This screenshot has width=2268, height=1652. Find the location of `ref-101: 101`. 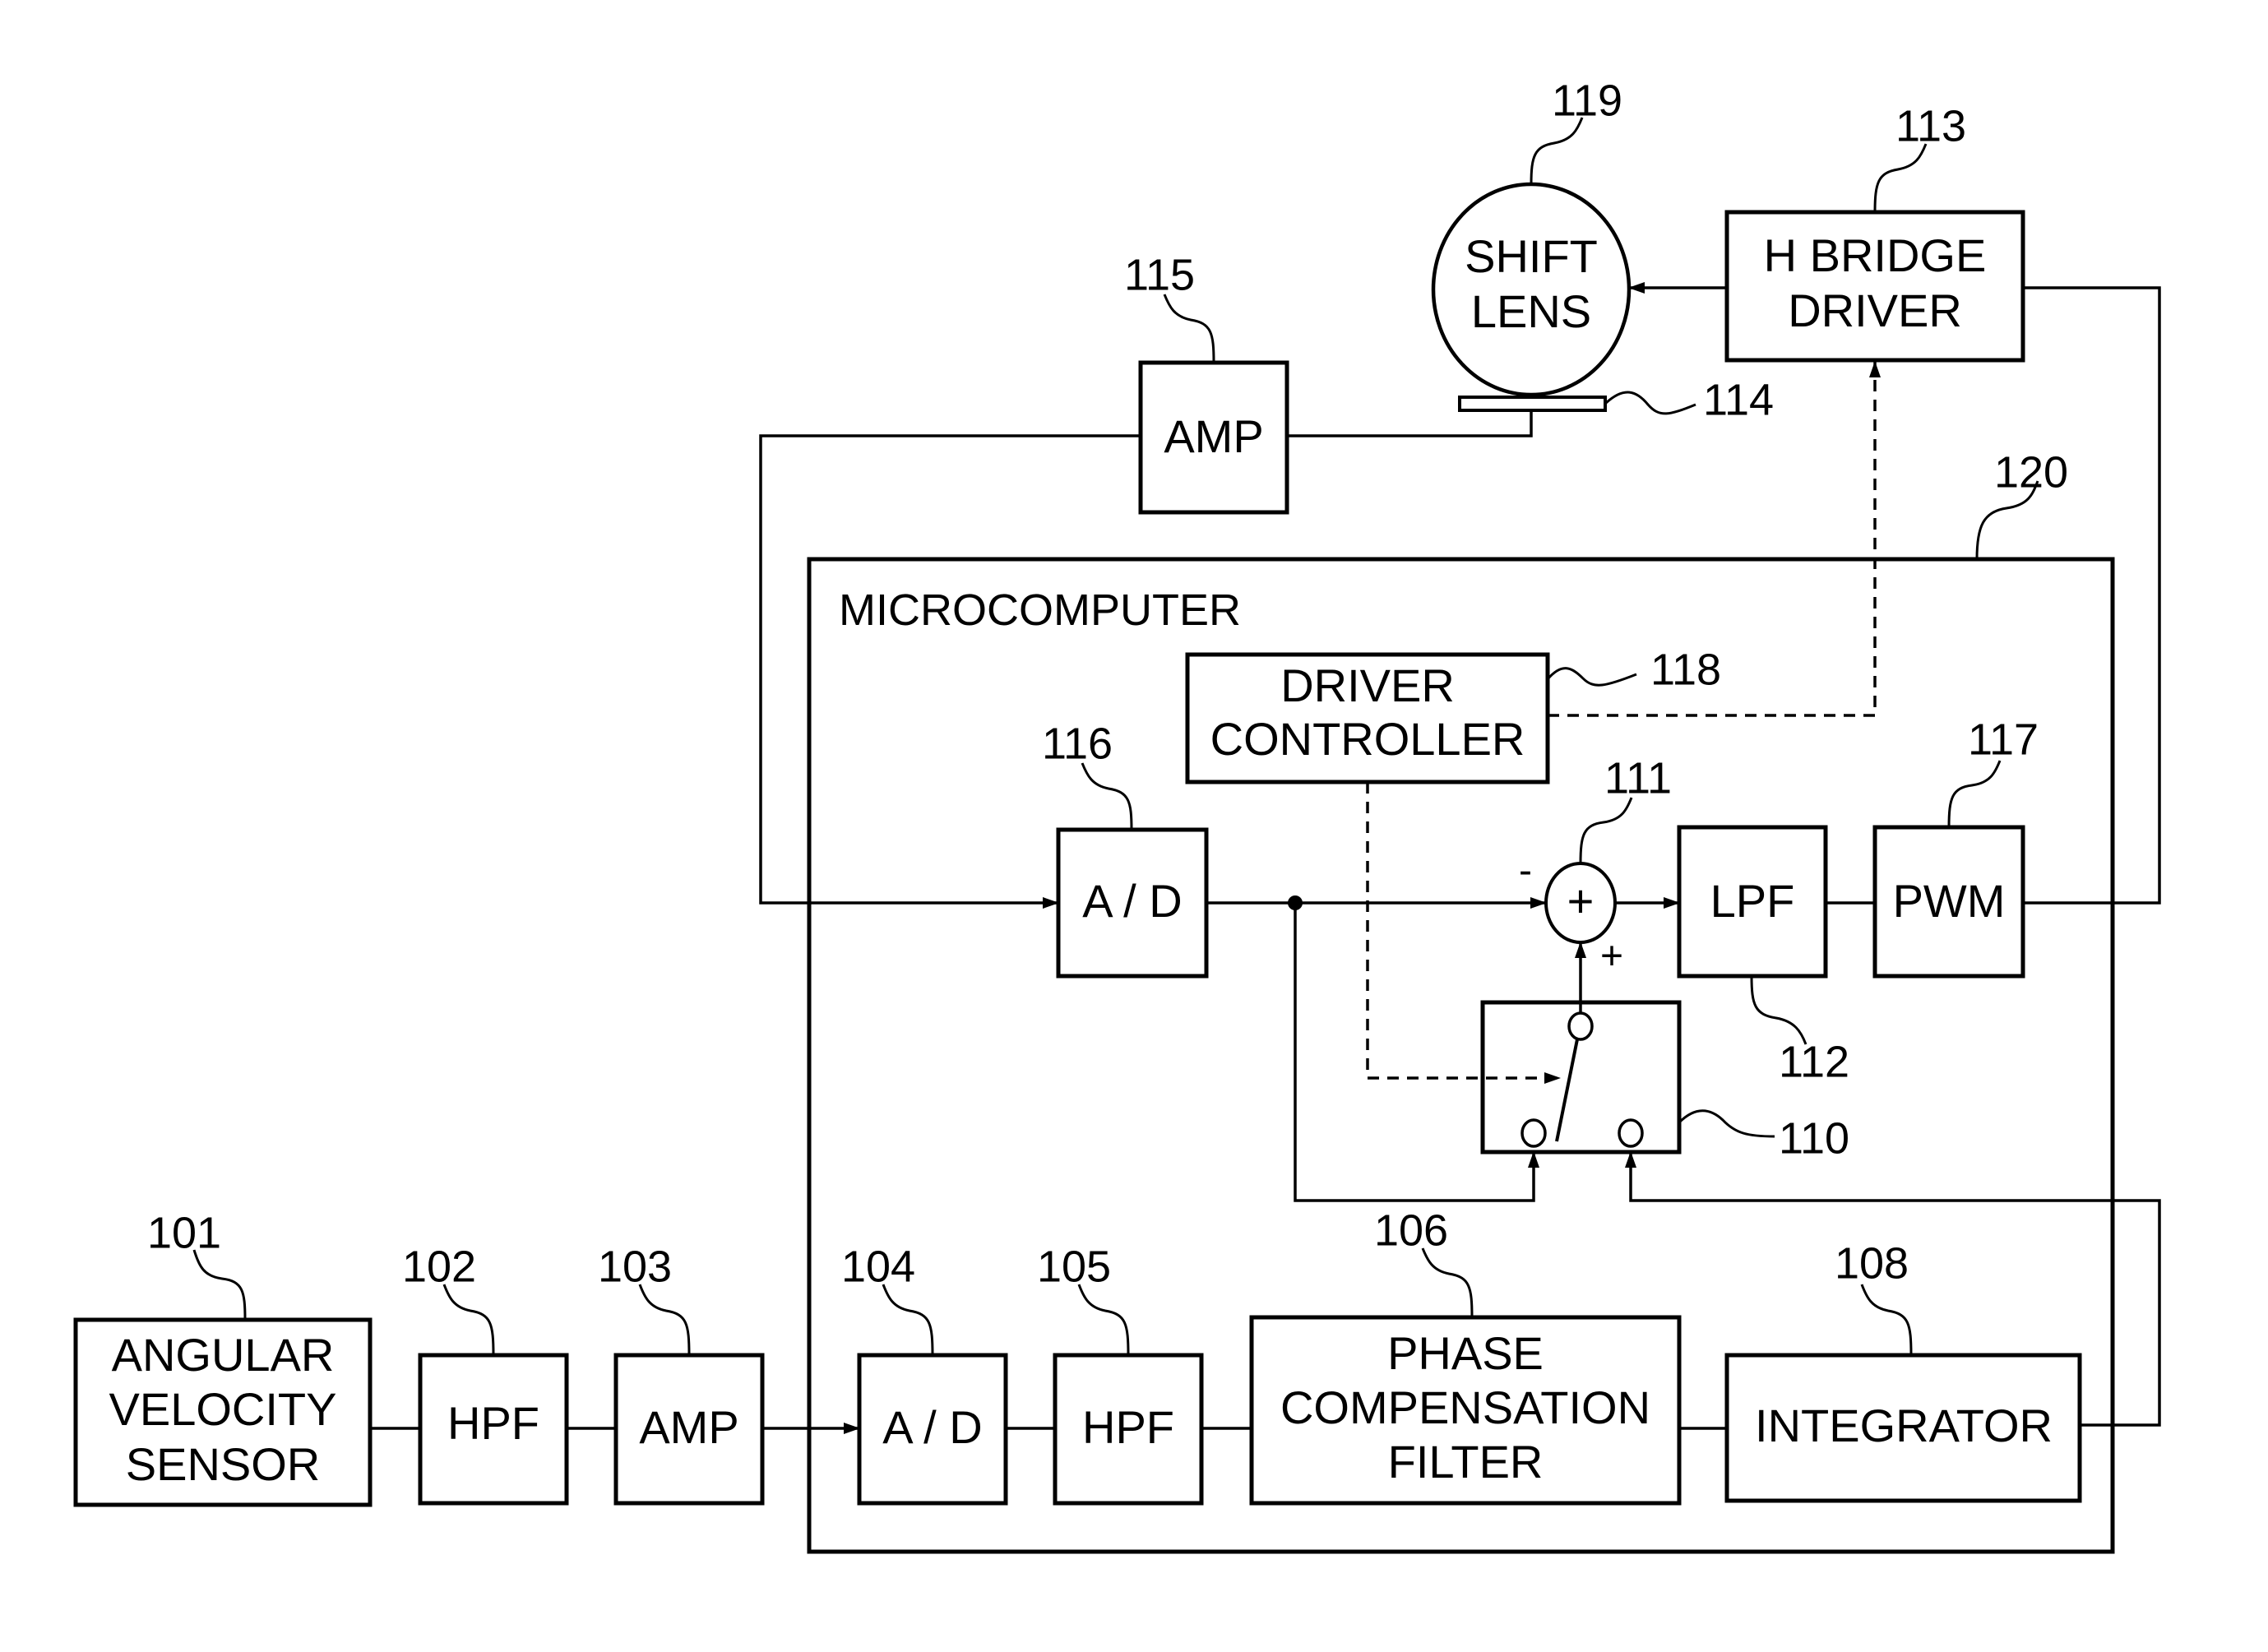

ref-101: 101 is located at coordinates (184, 1232).